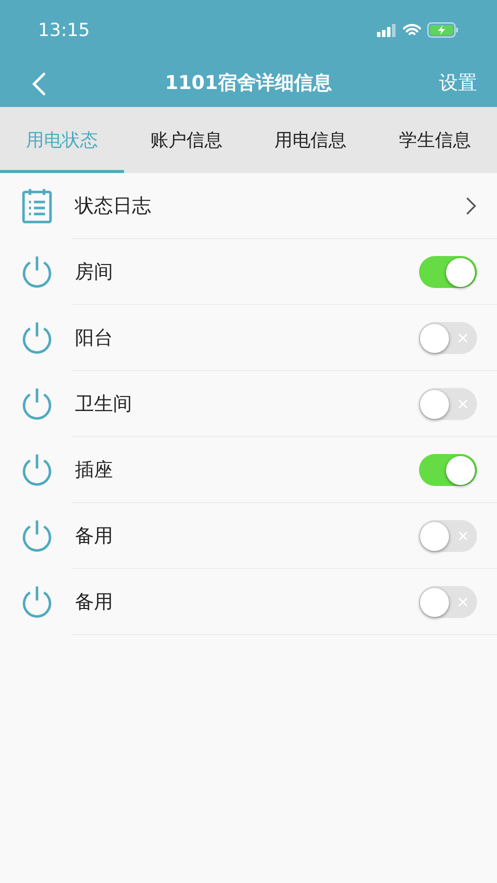 Image resolution: width=497 pixels, height=883 pixels. I want to click on wifi-icon, so click(412, 30).